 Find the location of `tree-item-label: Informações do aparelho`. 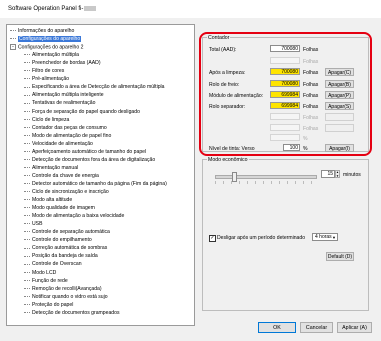

tree-item-label: Informações do aparelho is located at coordinates (46, 31).